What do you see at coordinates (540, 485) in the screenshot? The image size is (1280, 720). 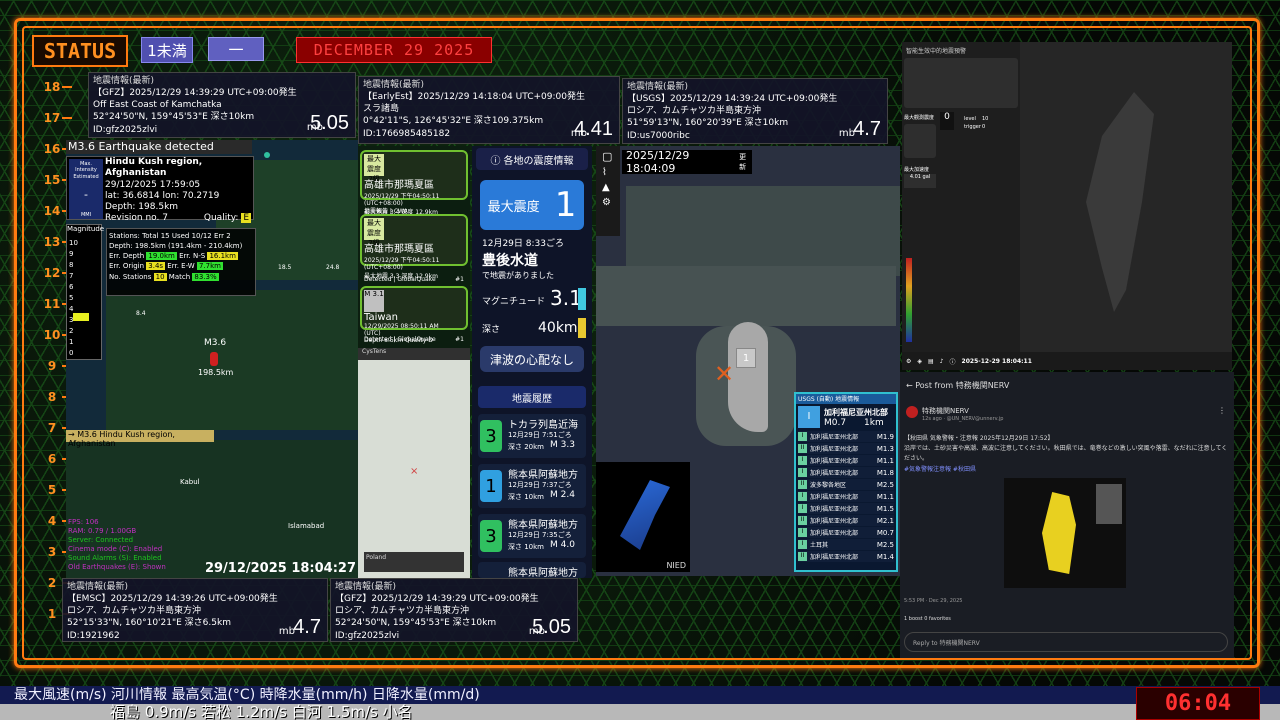 I see `history-time: 12月29日 7:37ごろ` at bounding box center [540, 485].